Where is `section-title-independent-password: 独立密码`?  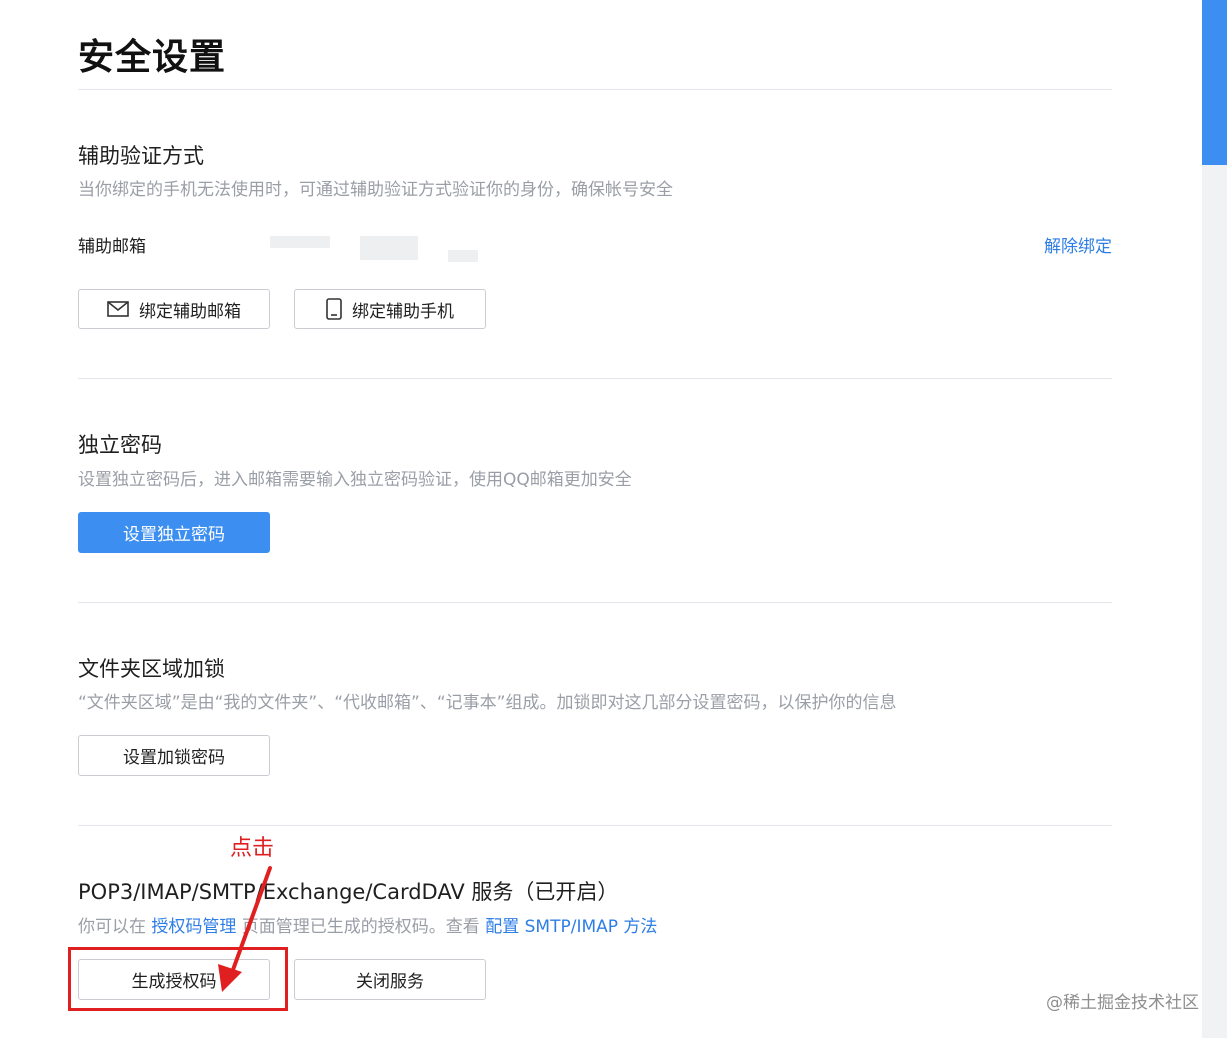 section-title-independent-password: 独立密码 is located at coordinates (120, 445).